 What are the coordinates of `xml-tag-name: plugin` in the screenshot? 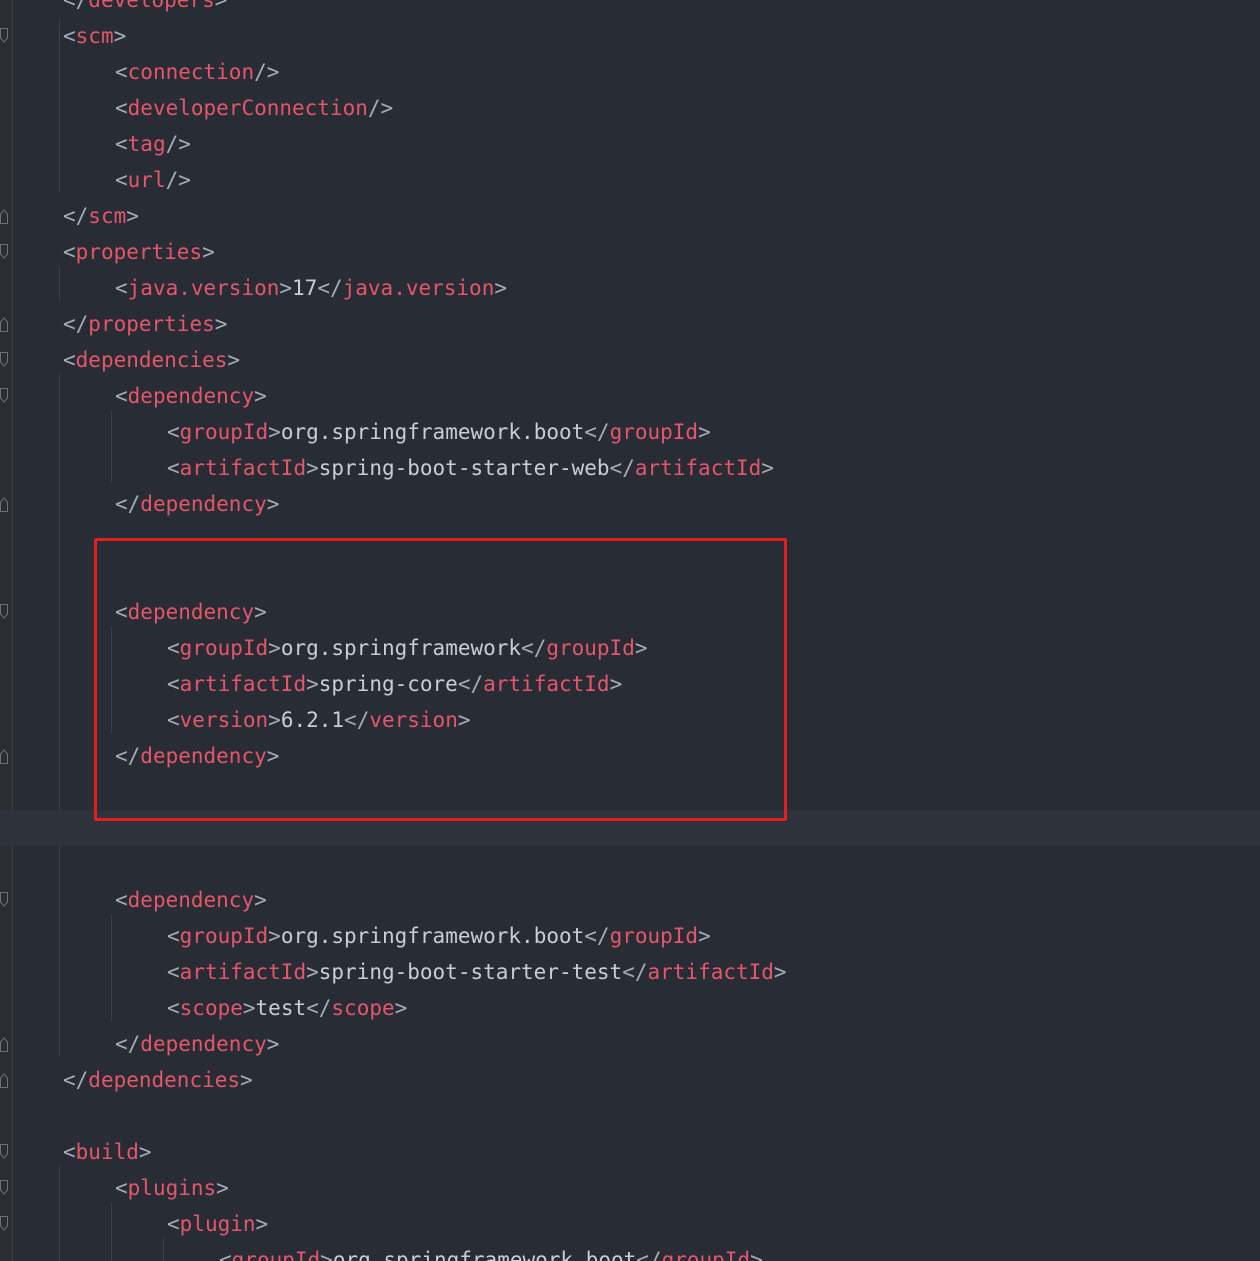 It's located at (217, 1224).